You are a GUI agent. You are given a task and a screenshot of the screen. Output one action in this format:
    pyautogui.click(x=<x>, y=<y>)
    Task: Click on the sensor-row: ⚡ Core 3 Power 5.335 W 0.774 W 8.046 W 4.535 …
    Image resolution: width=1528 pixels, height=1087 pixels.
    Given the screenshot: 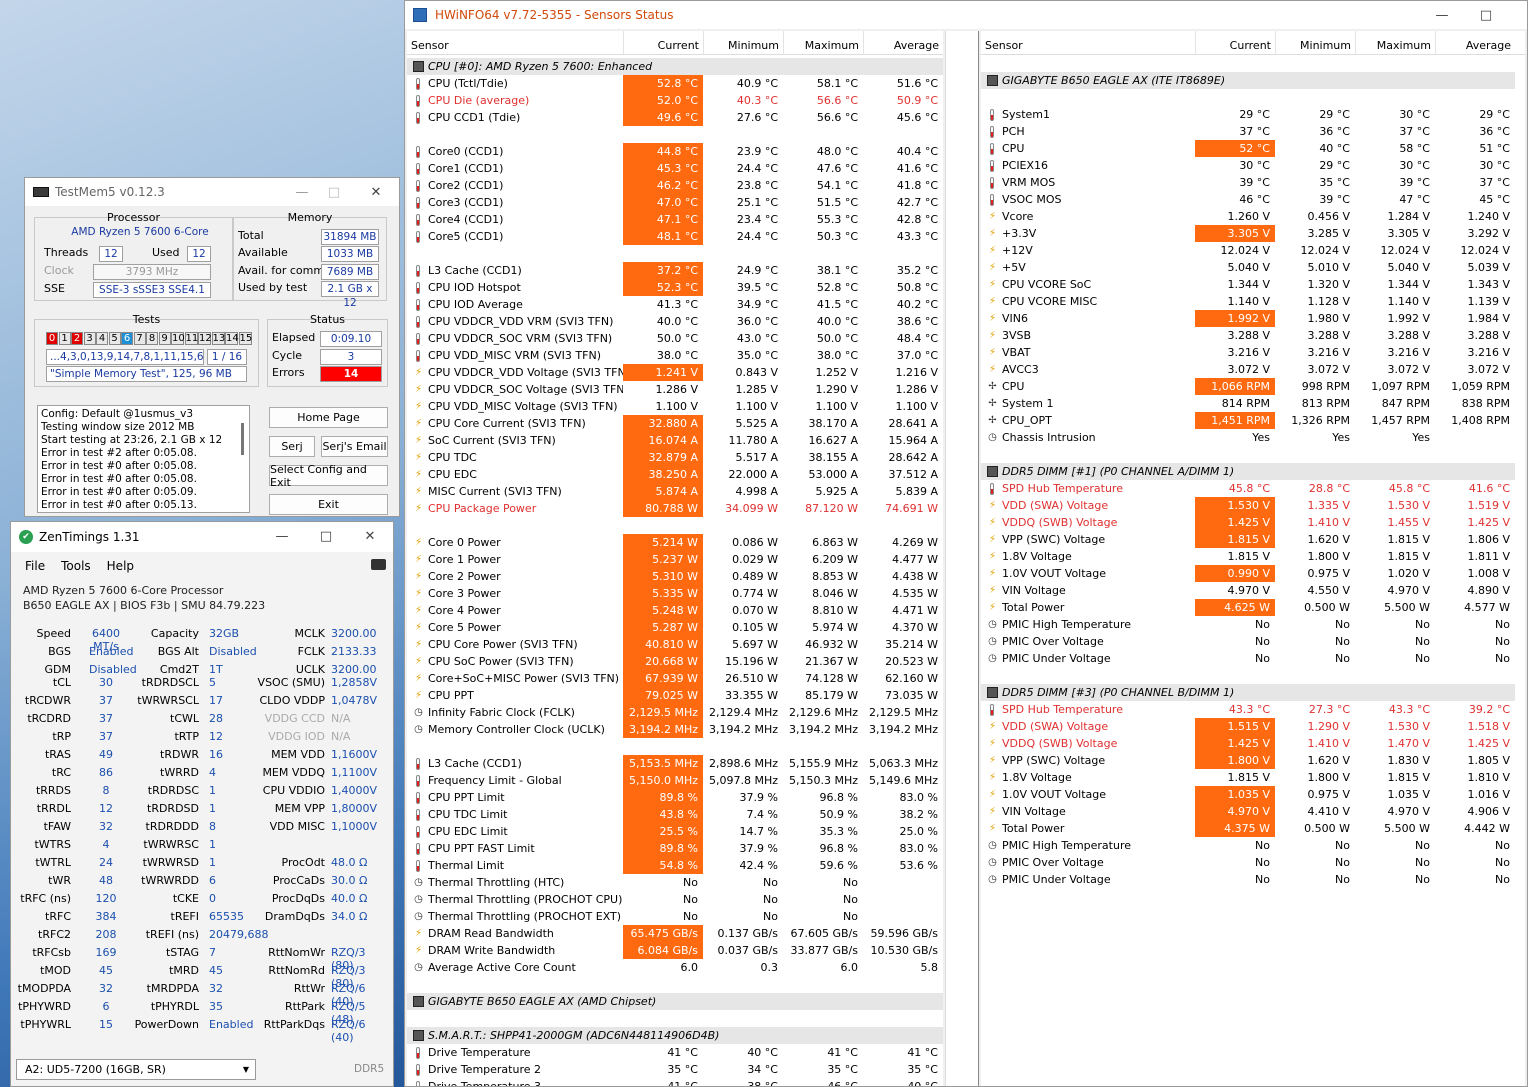 What is the action you would take?
    pyautogui.click(x=675, y=593)
    